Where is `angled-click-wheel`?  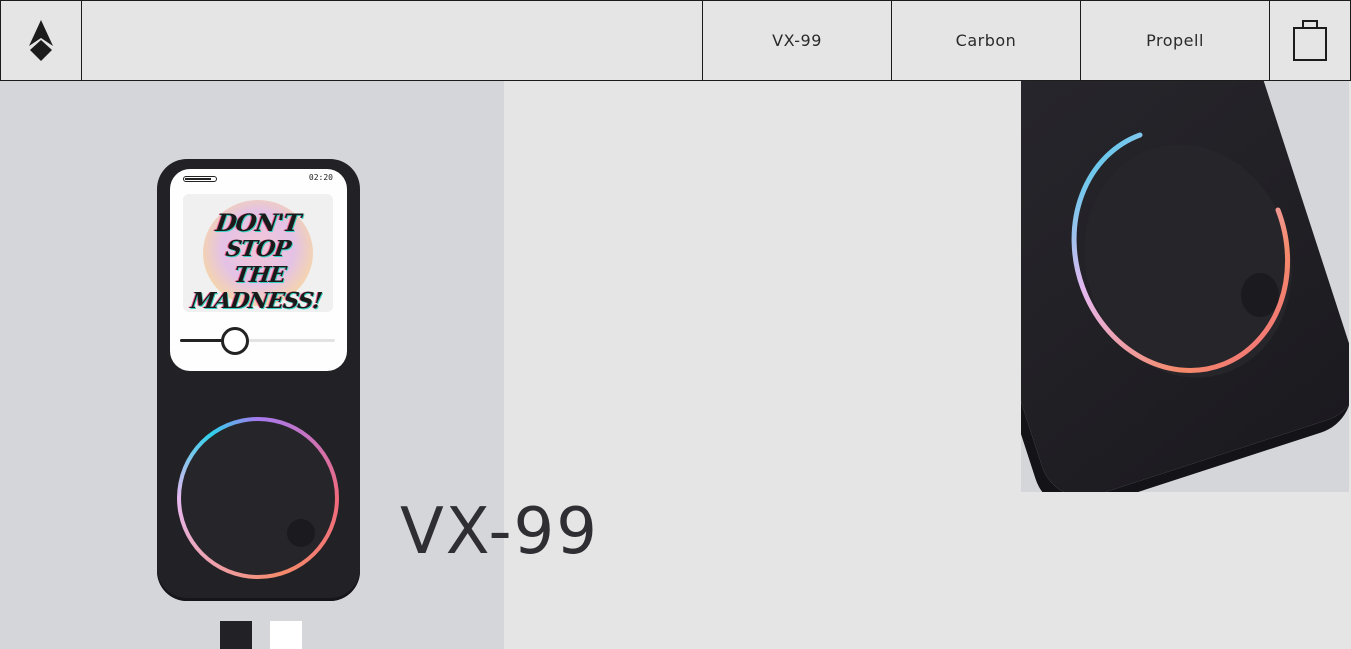
angled-click-wheel is located at coordinates (1181, 255).